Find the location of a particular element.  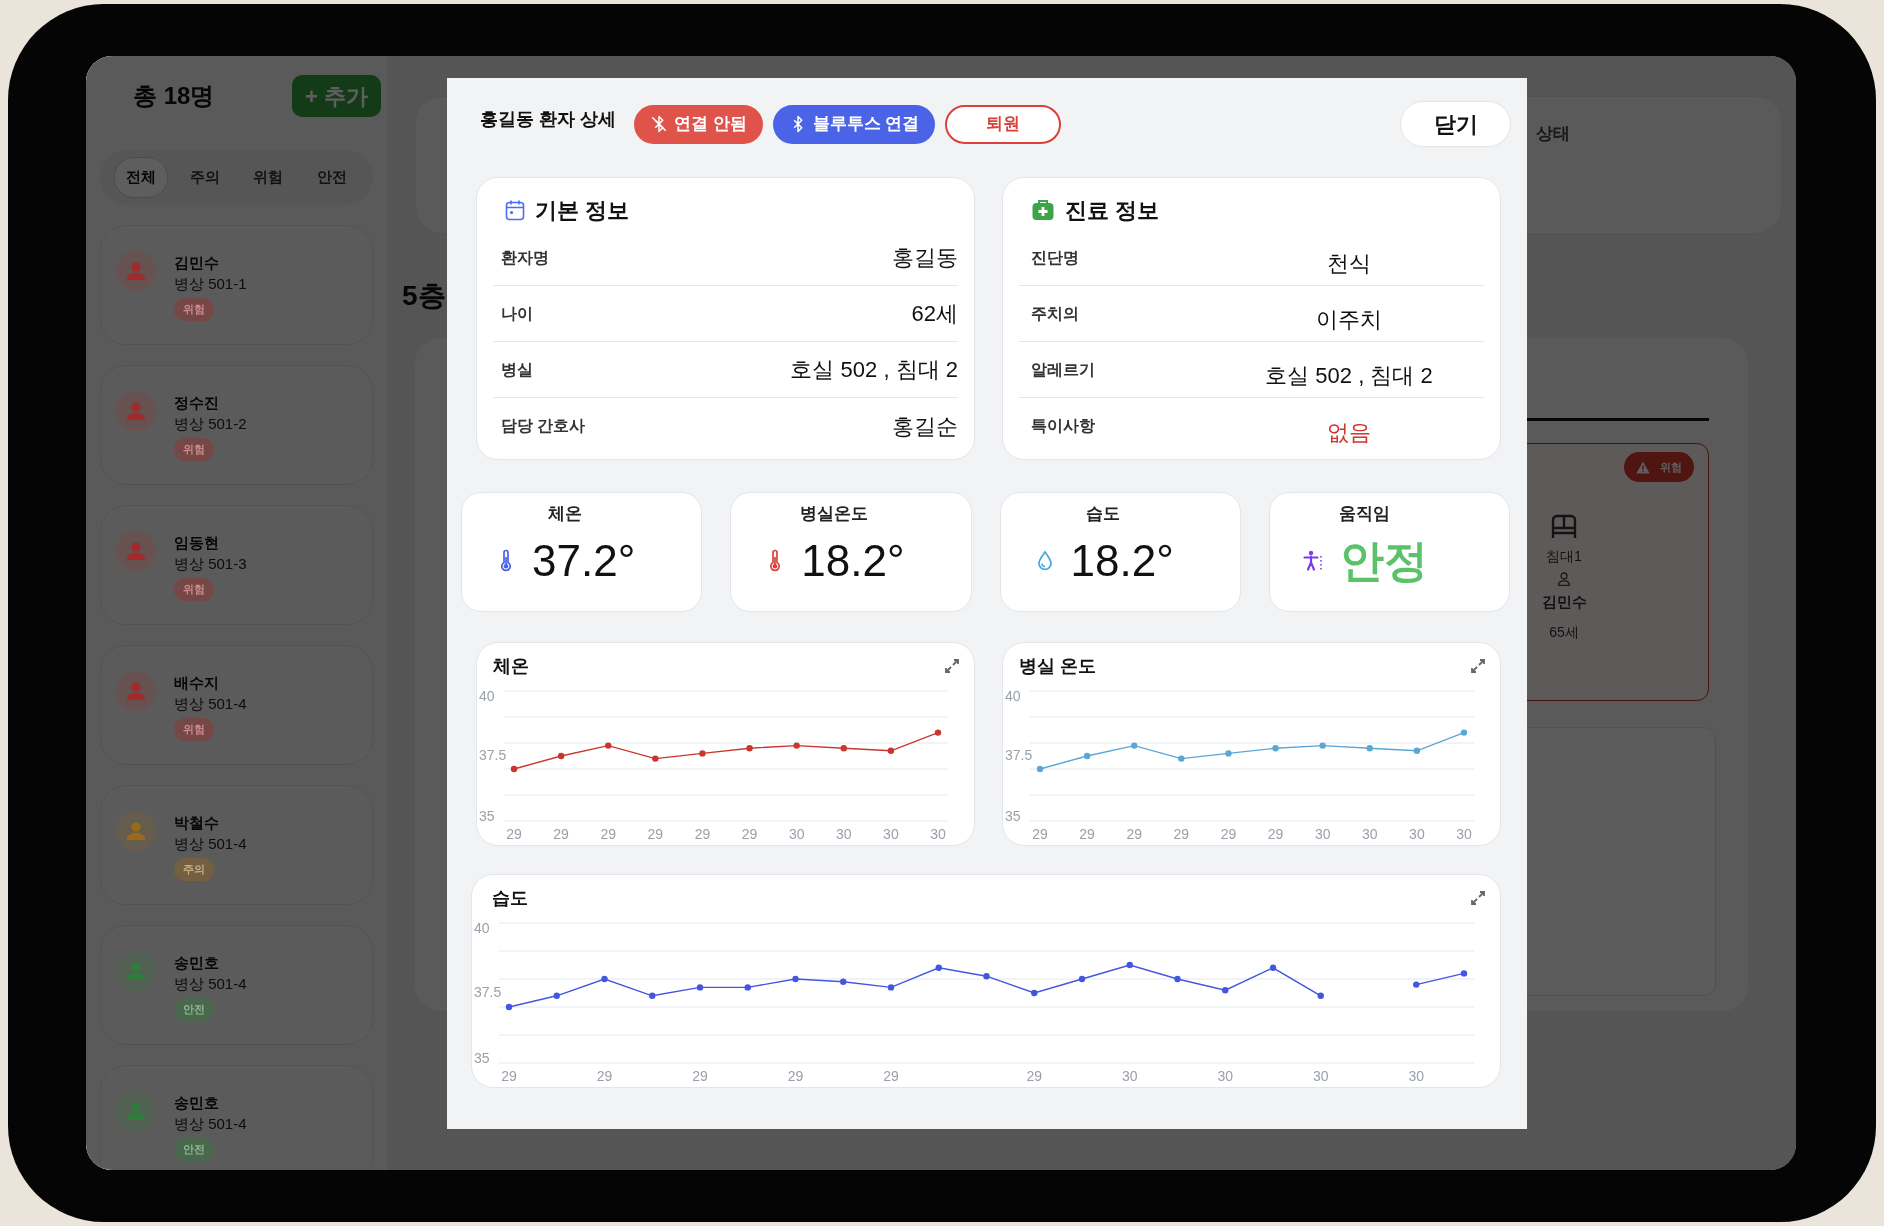

bluetooth-connect-button: 블루투스 연결 is located at coordinates (854, 124).